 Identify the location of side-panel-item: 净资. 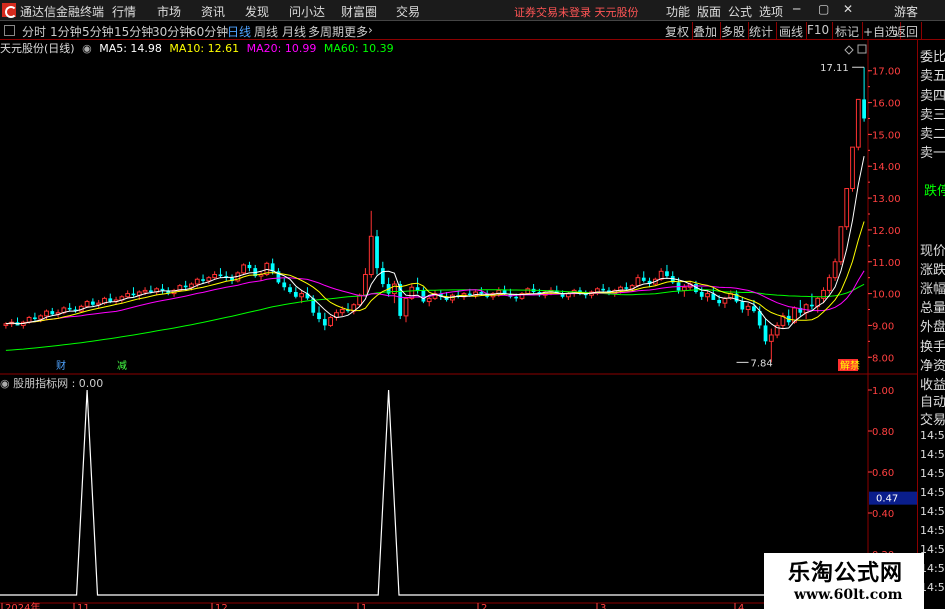
(932, 366).